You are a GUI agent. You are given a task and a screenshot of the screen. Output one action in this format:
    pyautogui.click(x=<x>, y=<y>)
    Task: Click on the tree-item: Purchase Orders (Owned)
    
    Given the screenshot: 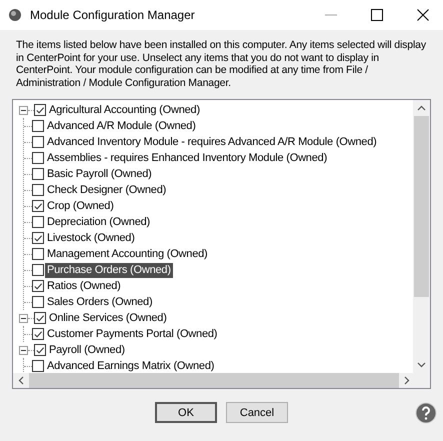 What is the action you would take?
    pyautogui.click(x=109, y=270)
    